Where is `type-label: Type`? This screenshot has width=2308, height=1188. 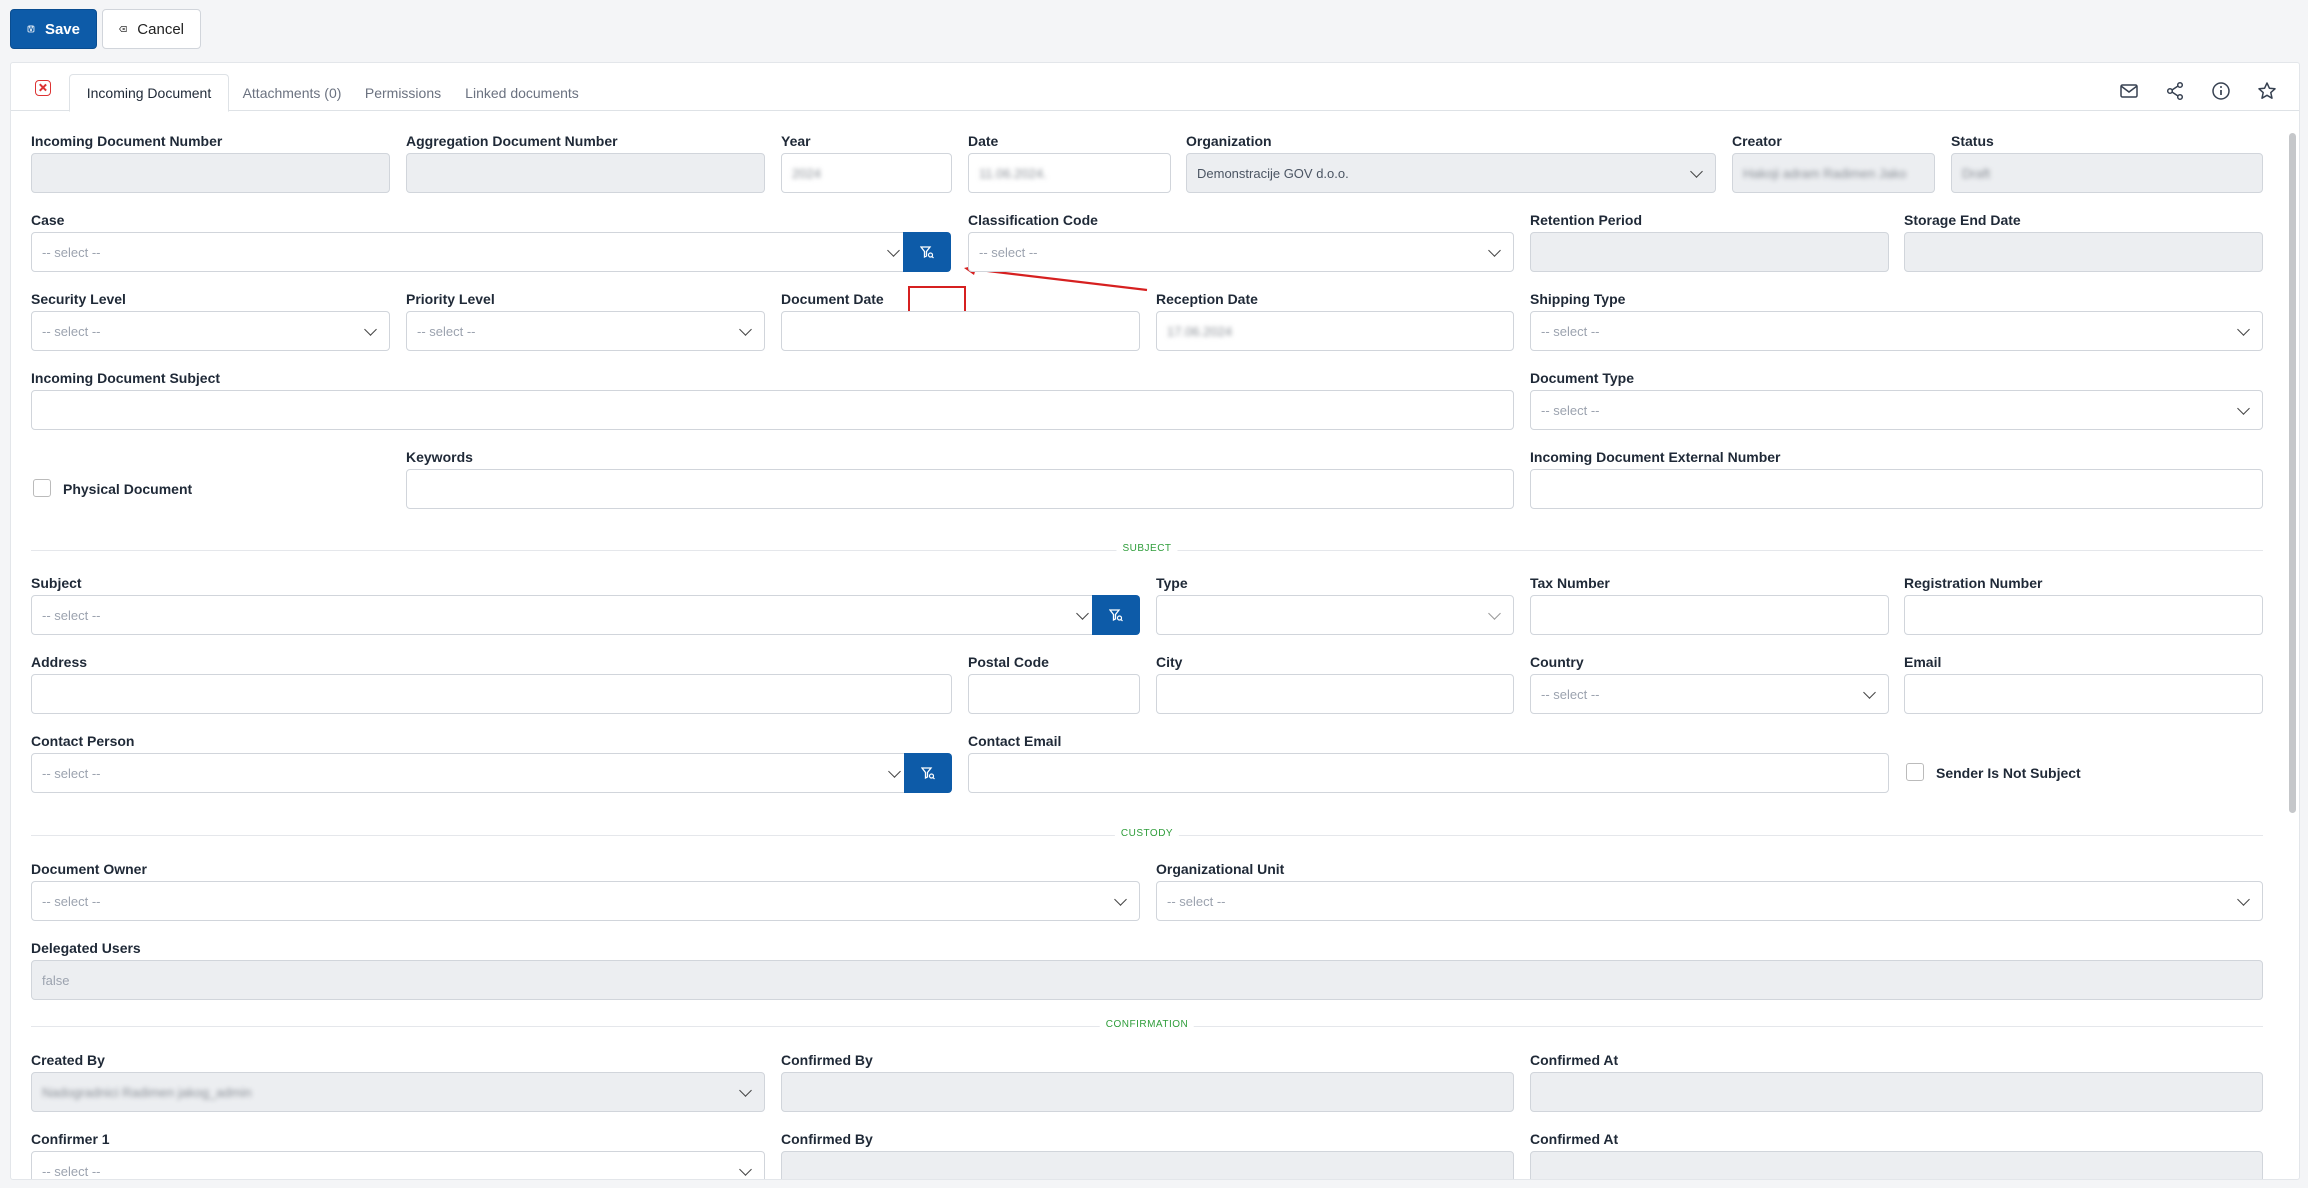
type-label: Type is located at coordinates (1172, 583).